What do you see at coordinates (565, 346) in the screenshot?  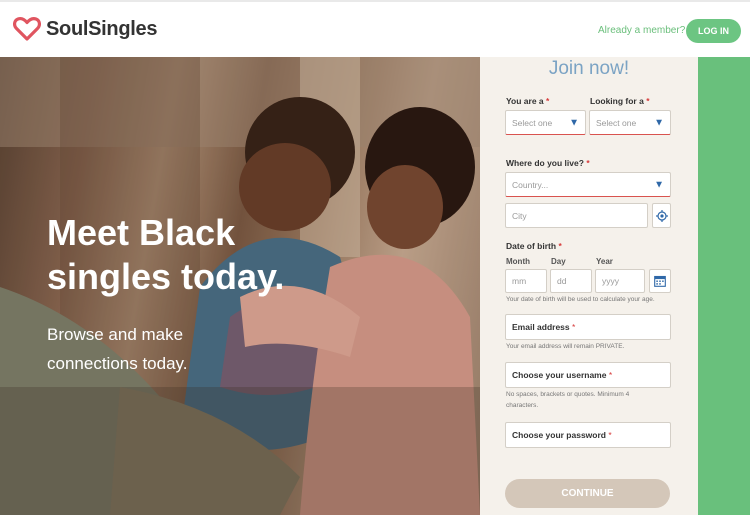 I see `email-help-text: Your email address will remain PRIVATE.` at bounding box center [565, 346].